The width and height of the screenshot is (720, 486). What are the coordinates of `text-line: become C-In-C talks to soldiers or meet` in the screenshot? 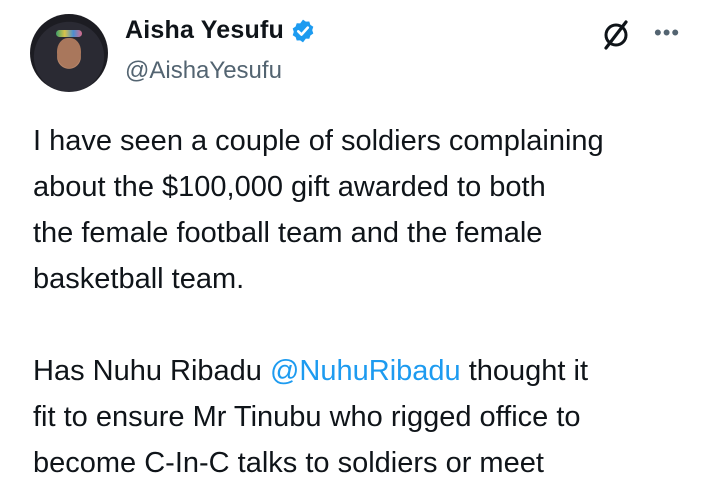 It's located at (288, 463).